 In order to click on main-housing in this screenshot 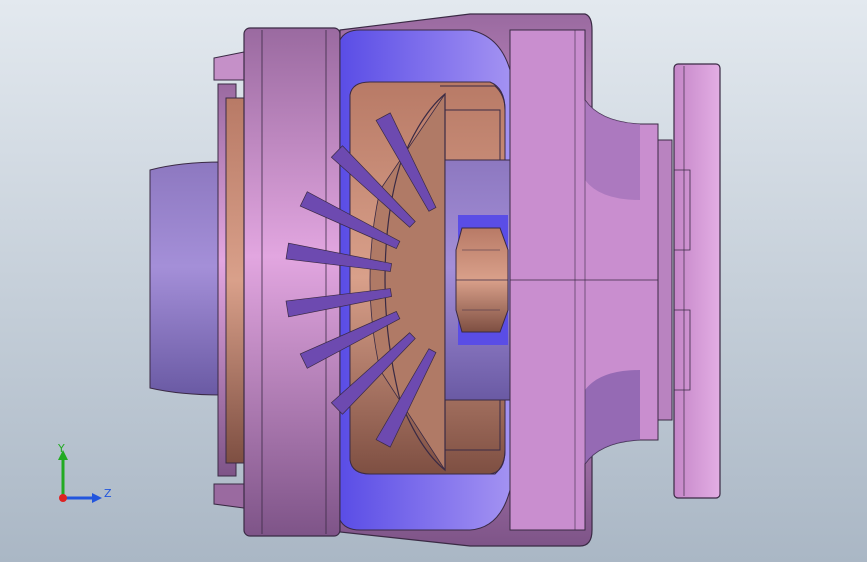, I will do `click(292, 282)`.